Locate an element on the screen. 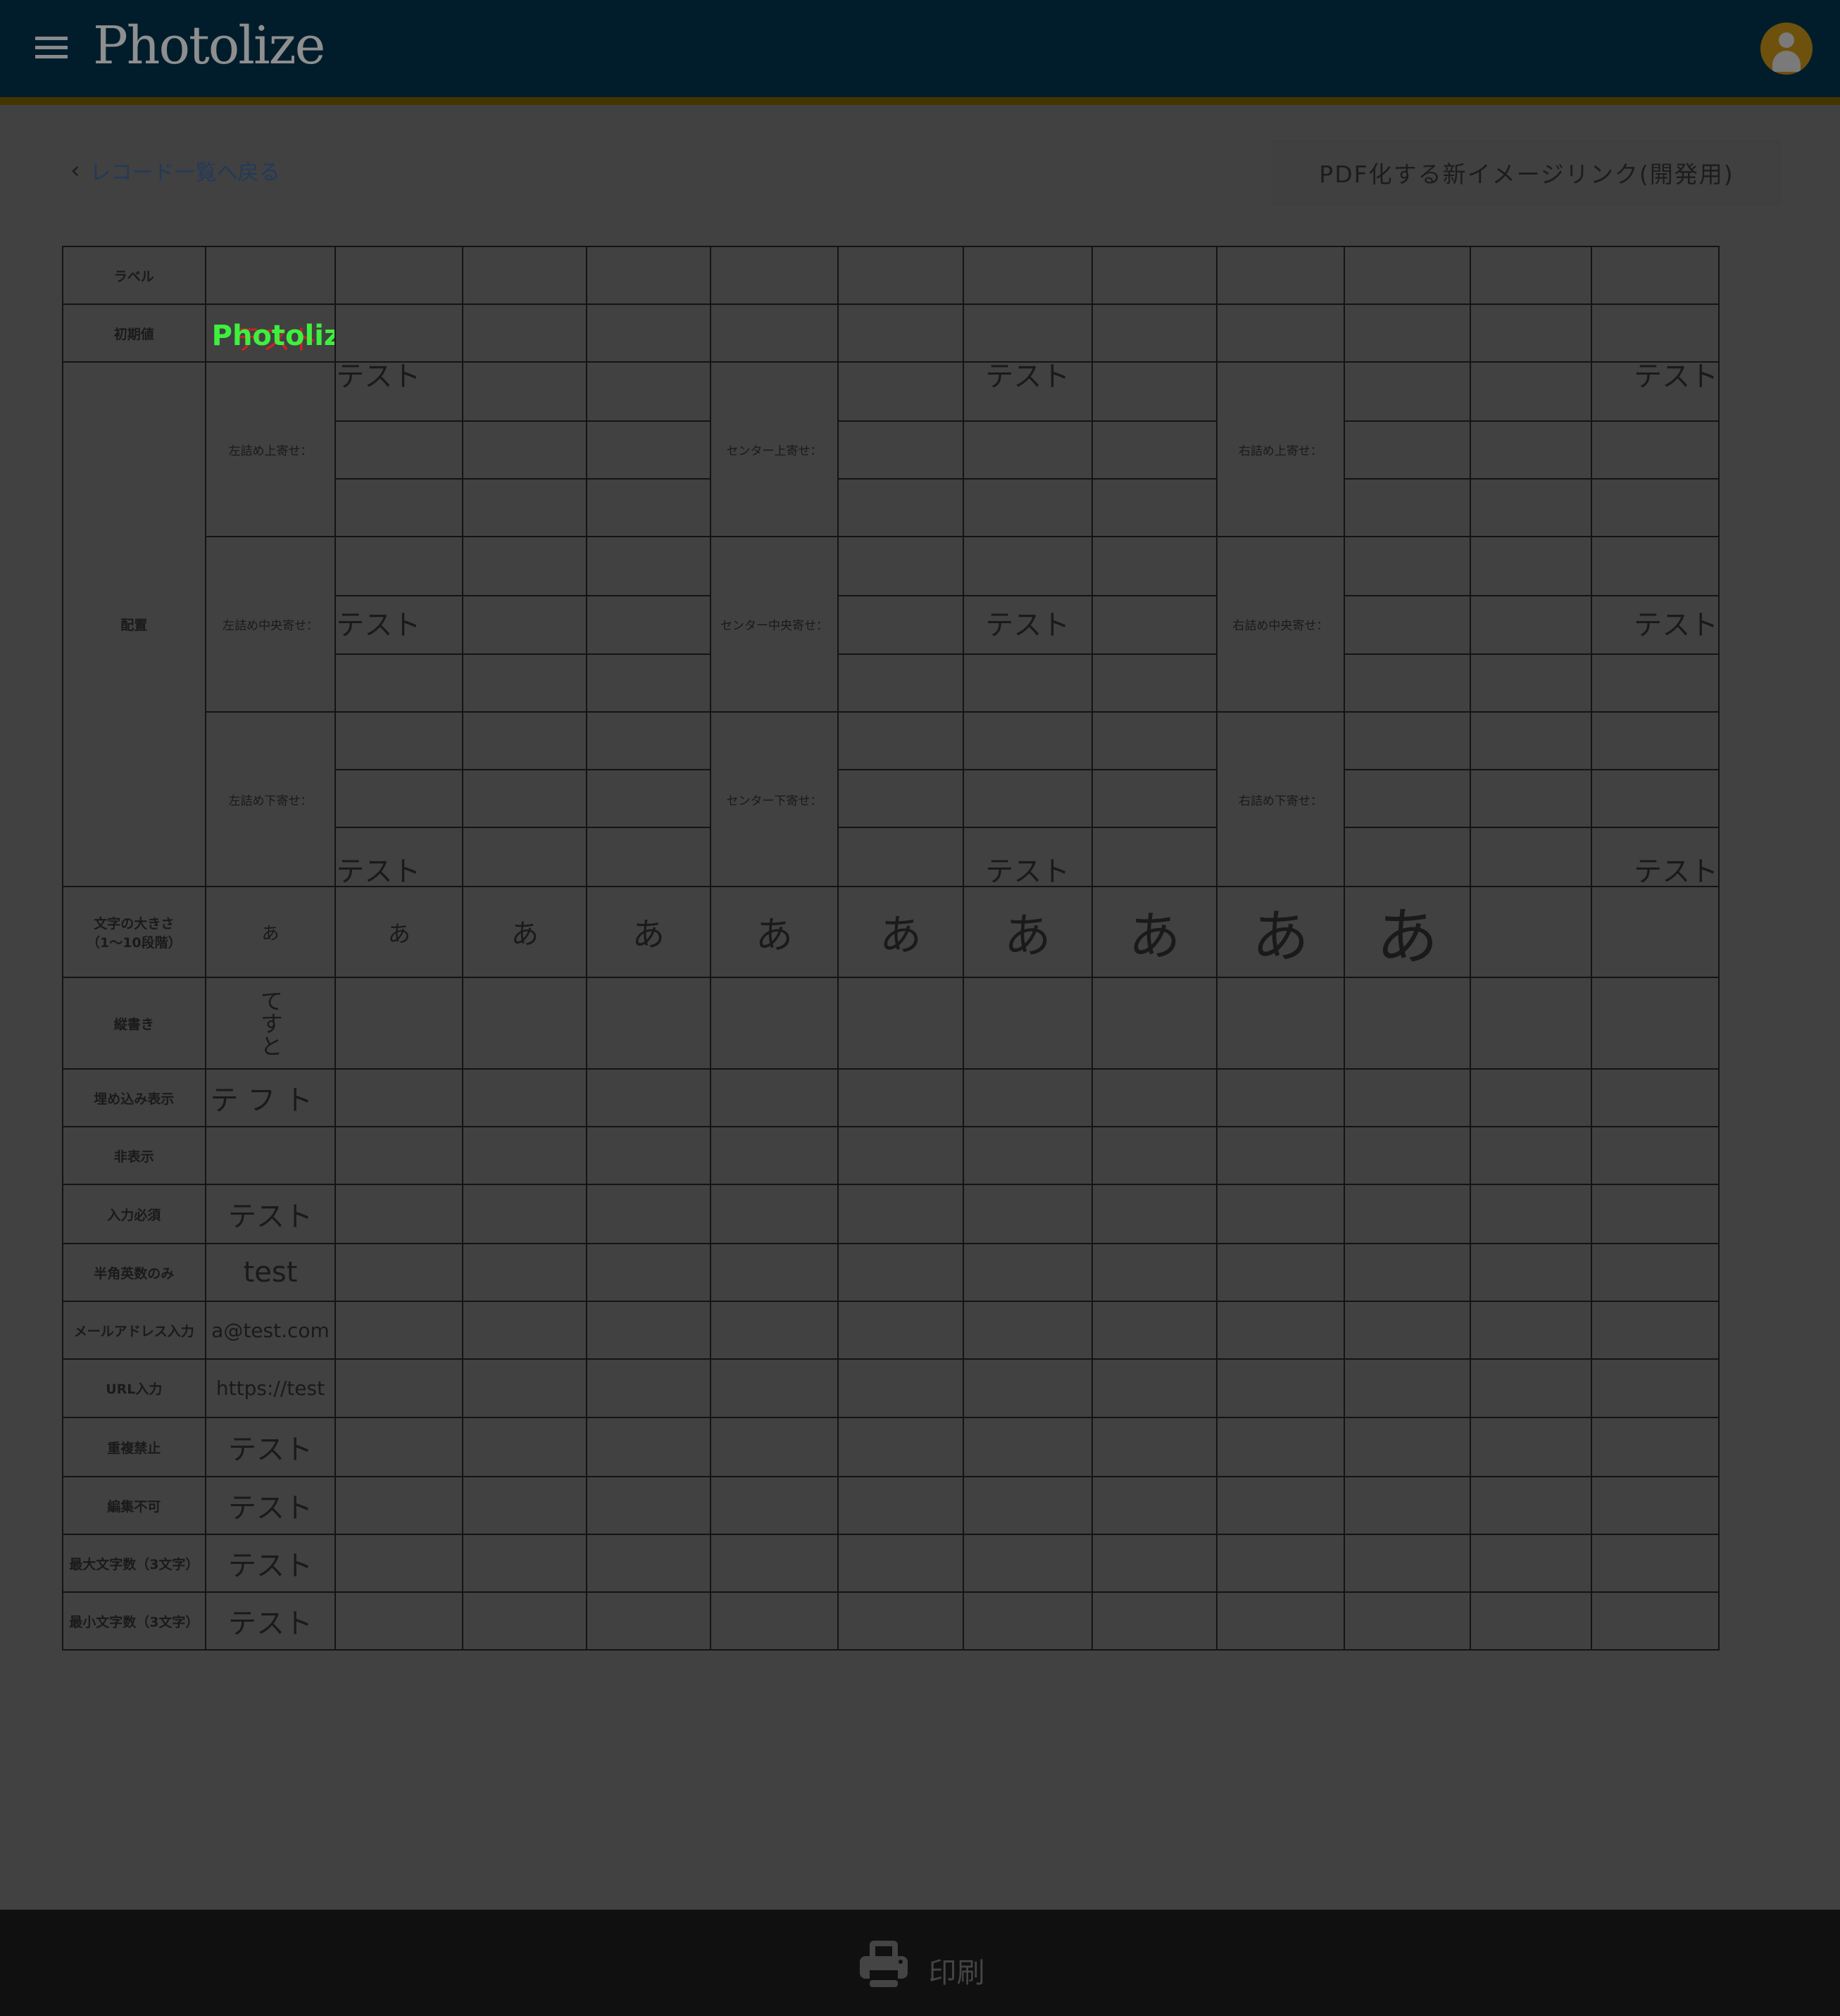 The width and height of the screenshot is (1840, 2016). row-label: 縦書き is located at coordinates (134, 1024).